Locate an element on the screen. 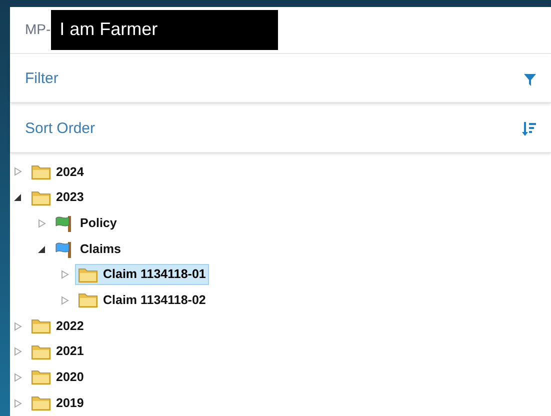 This screenshot has height=416, width=551. tree-item: Claim 1134118-01 is located at coordinates (142, 275).